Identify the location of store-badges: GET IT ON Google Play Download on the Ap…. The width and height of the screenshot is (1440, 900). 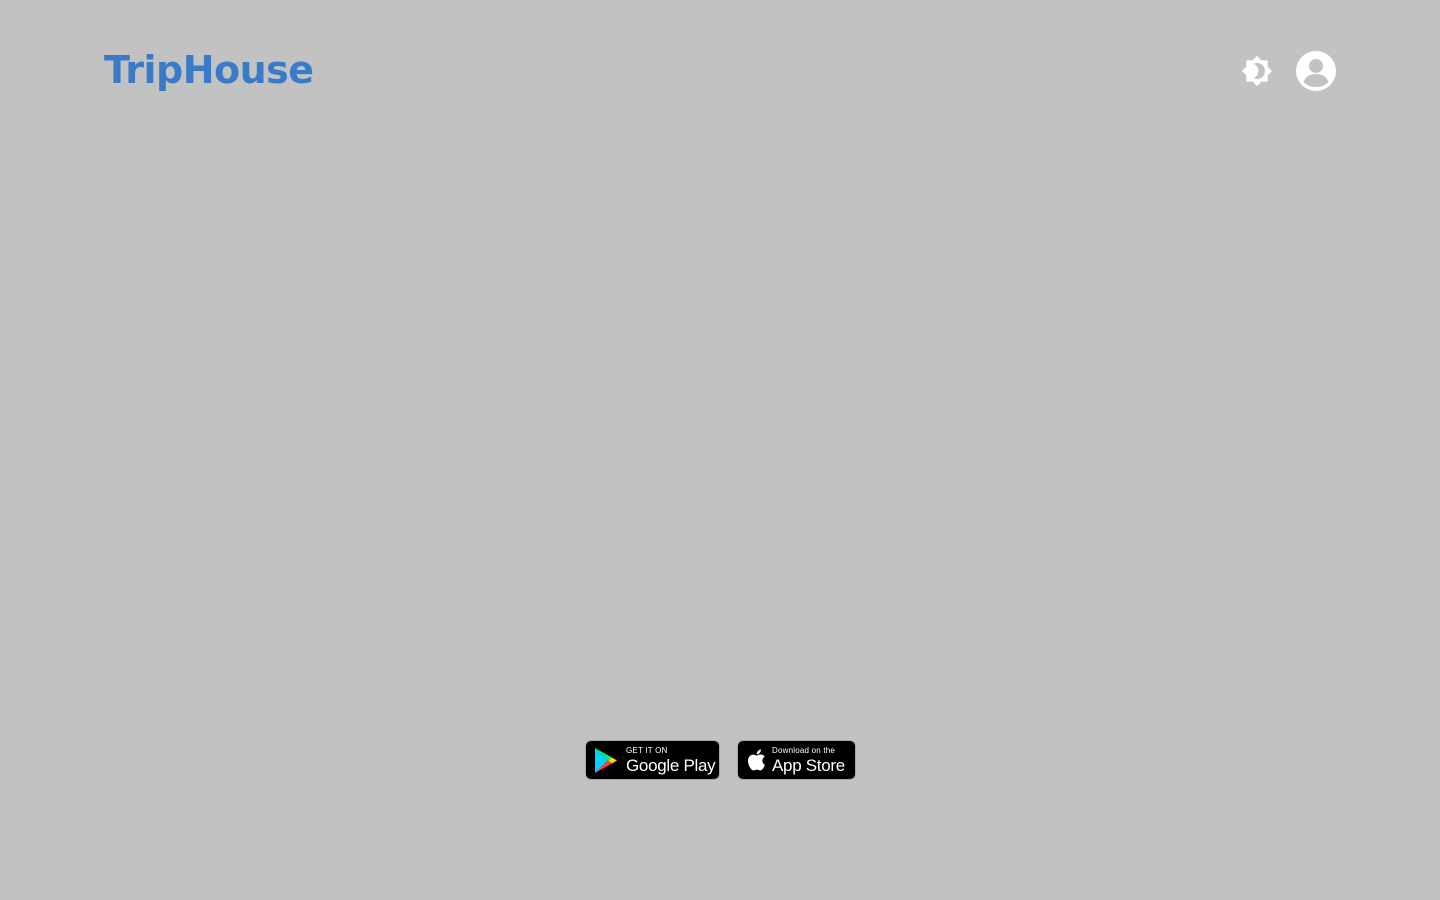
(720, 760).